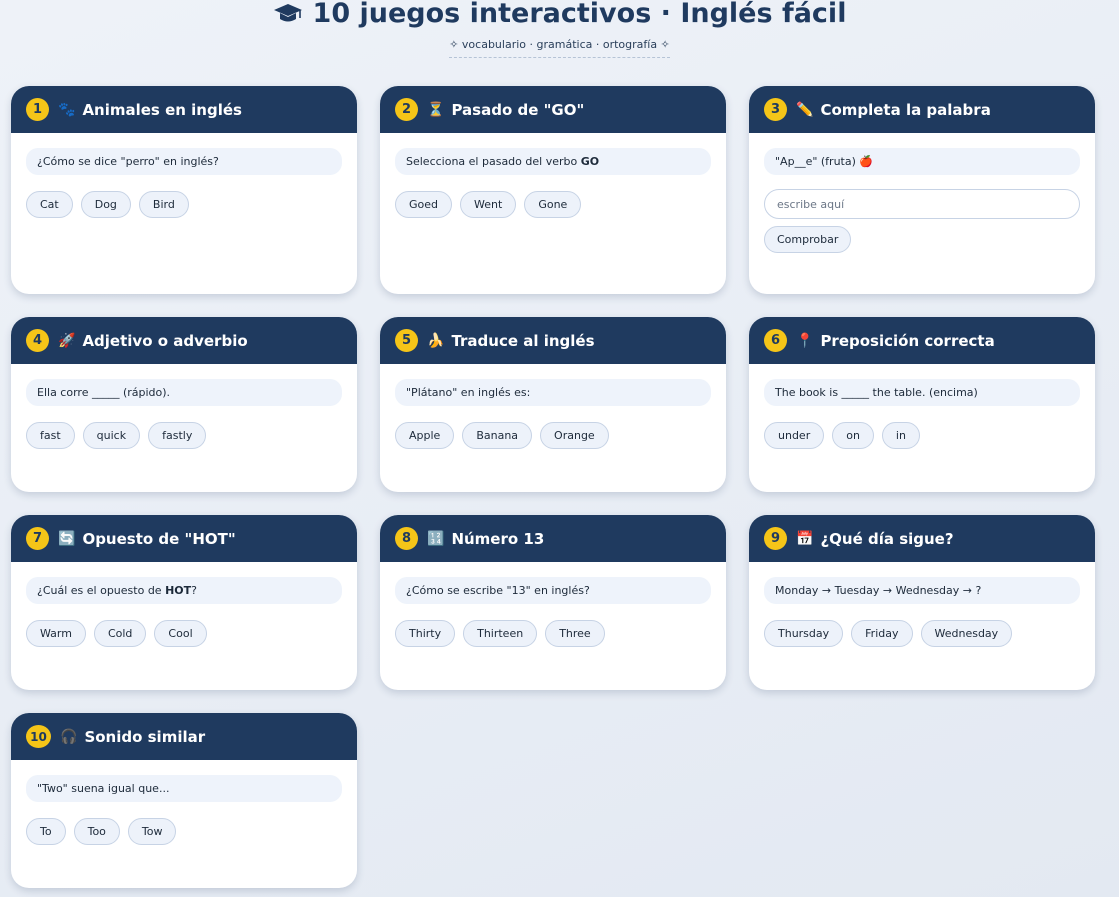 The image size is (1119, 897). Describe the element at coordinates (152, 831) in the screenshot. I see `option-button-tow: Tow` at that location.